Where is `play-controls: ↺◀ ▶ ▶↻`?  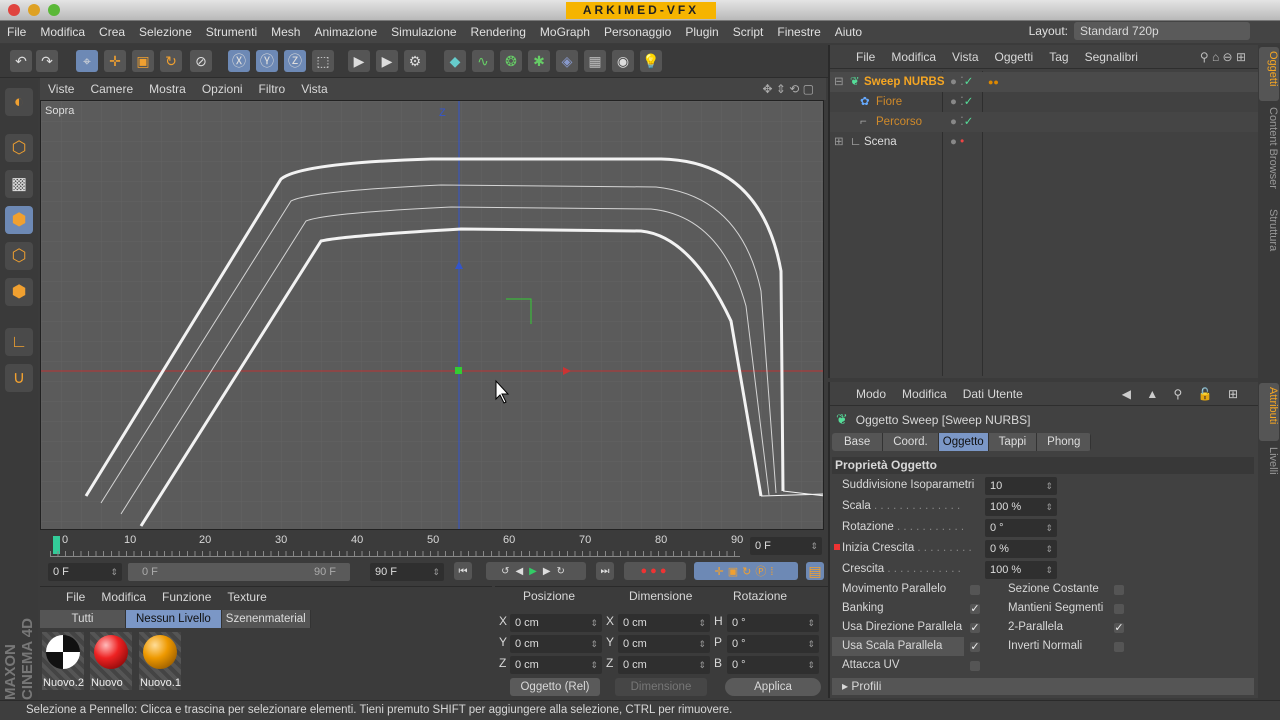
play-controls: ↺◀ ▶ ▶↻ is located at coordinates (536, 571).